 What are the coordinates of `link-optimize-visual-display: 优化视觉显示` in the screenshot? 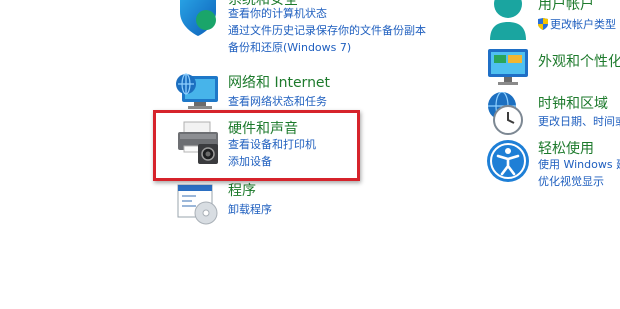 It's located at (571, 182).